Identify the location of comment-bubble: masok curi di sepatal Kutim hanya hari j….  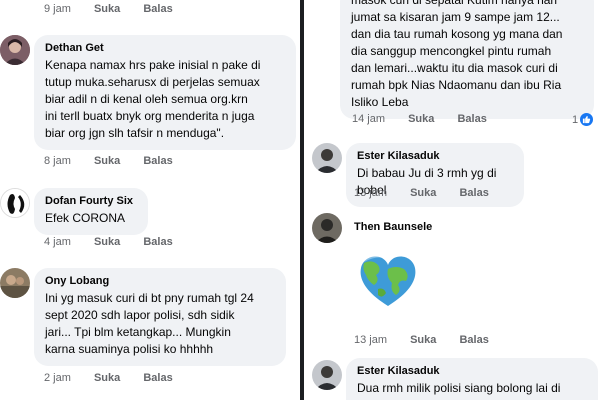
(467, 59).